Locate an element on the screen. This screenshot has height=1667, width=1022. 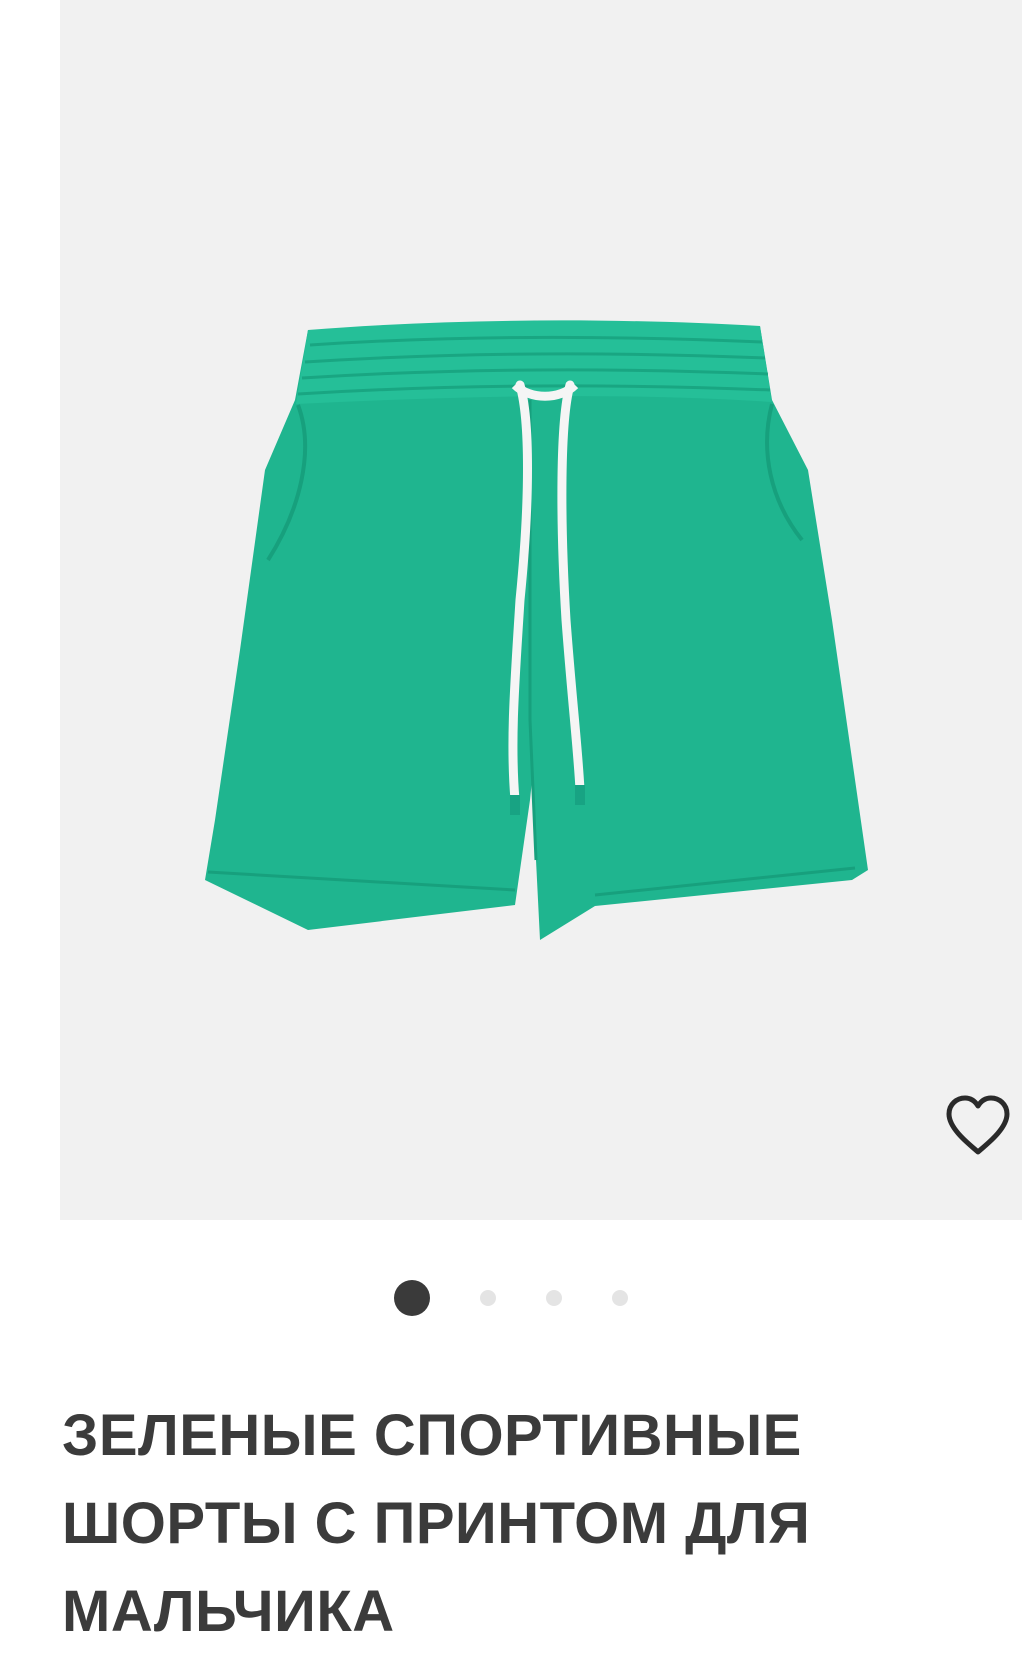
heart-outline-icon is located at coordinates (978, 1125).